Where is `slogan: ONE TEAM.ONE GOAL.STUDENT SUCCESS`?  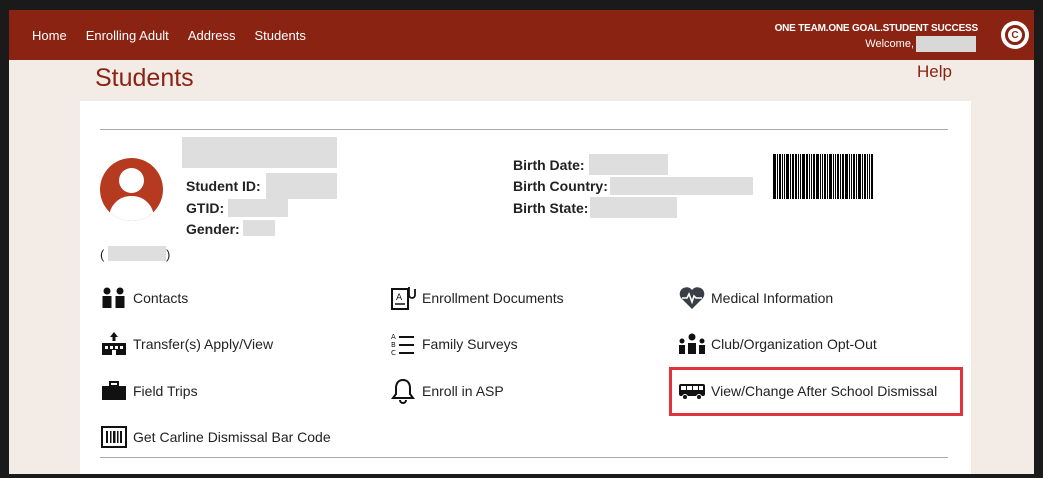
slogan: ONE TEAM.ONE GOAL.STUDENT SUCCESS is located at coordinates (876, 28).